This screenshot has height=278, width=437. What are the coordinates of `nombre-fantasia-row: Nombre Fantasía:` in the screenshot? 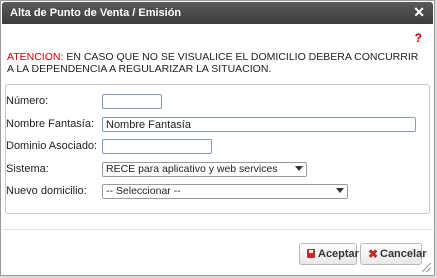 It's located at (54, 126).